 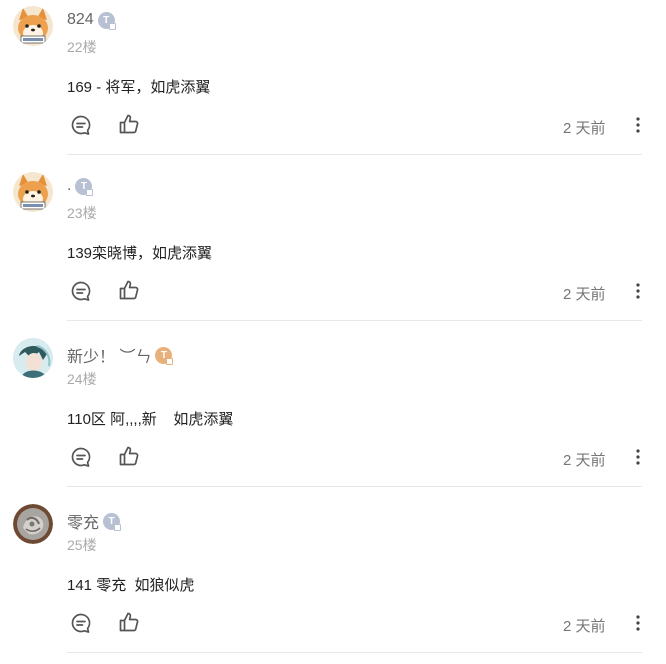 I want to click on comment-text: 139栾晓博，如虎添翼, so click(x=140, y=253).